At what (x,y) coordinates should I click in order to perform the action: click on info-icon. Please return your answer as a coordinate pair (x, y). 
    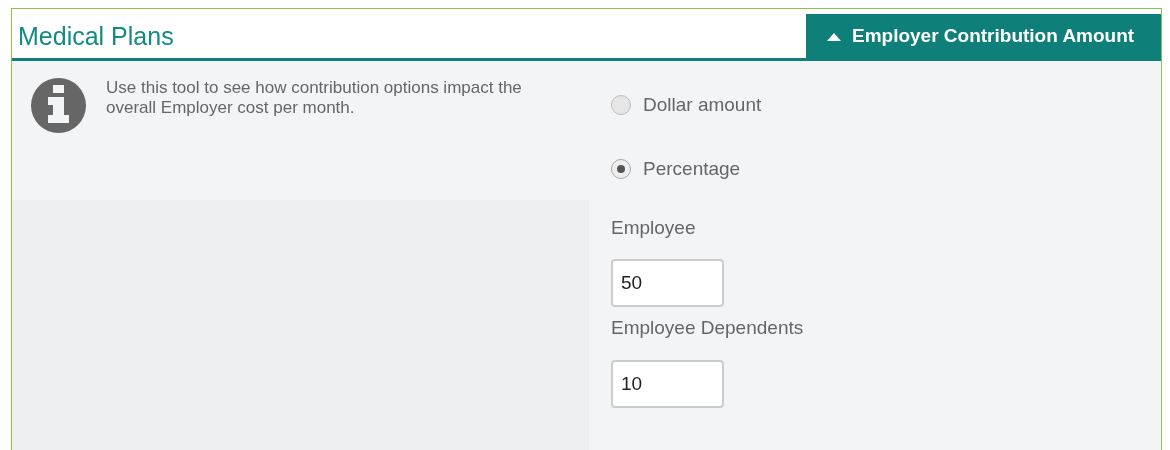
    Looking at the image, I should click on (58, 105).